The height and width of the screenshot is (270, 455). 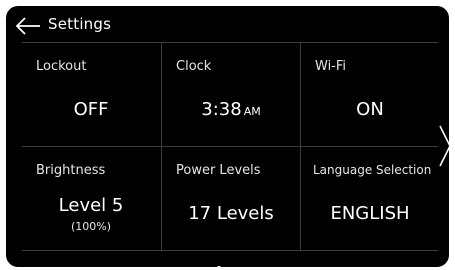 I want to click on tile-brightness: Brightness Level 5 (100%), so click(x=91, y=198).